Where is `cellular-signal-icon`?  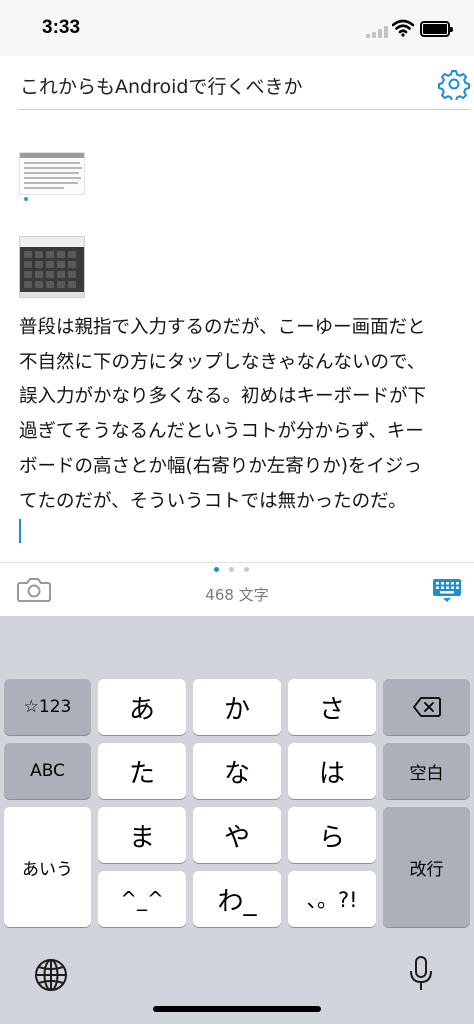
cellular-signal-icon is located at coordinates (377, 32).